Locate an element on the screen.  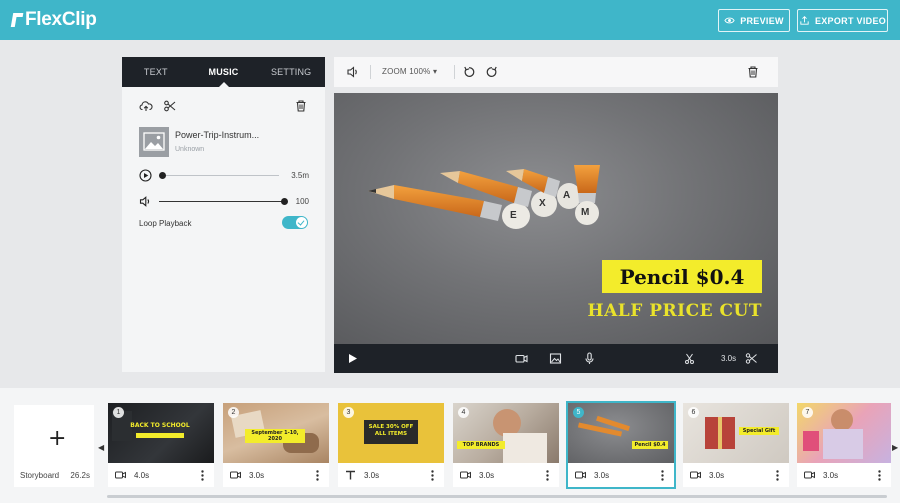
timeline-clip: 7 3.0s is located at coordinates (844, 445).